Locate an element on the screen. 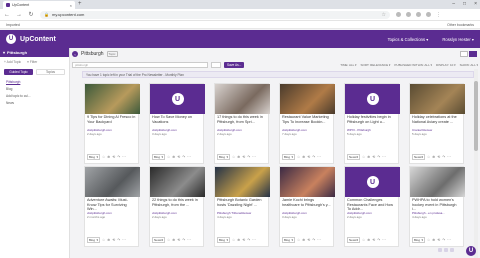  maximize-icon: □ is located at coordinates (464, 4).